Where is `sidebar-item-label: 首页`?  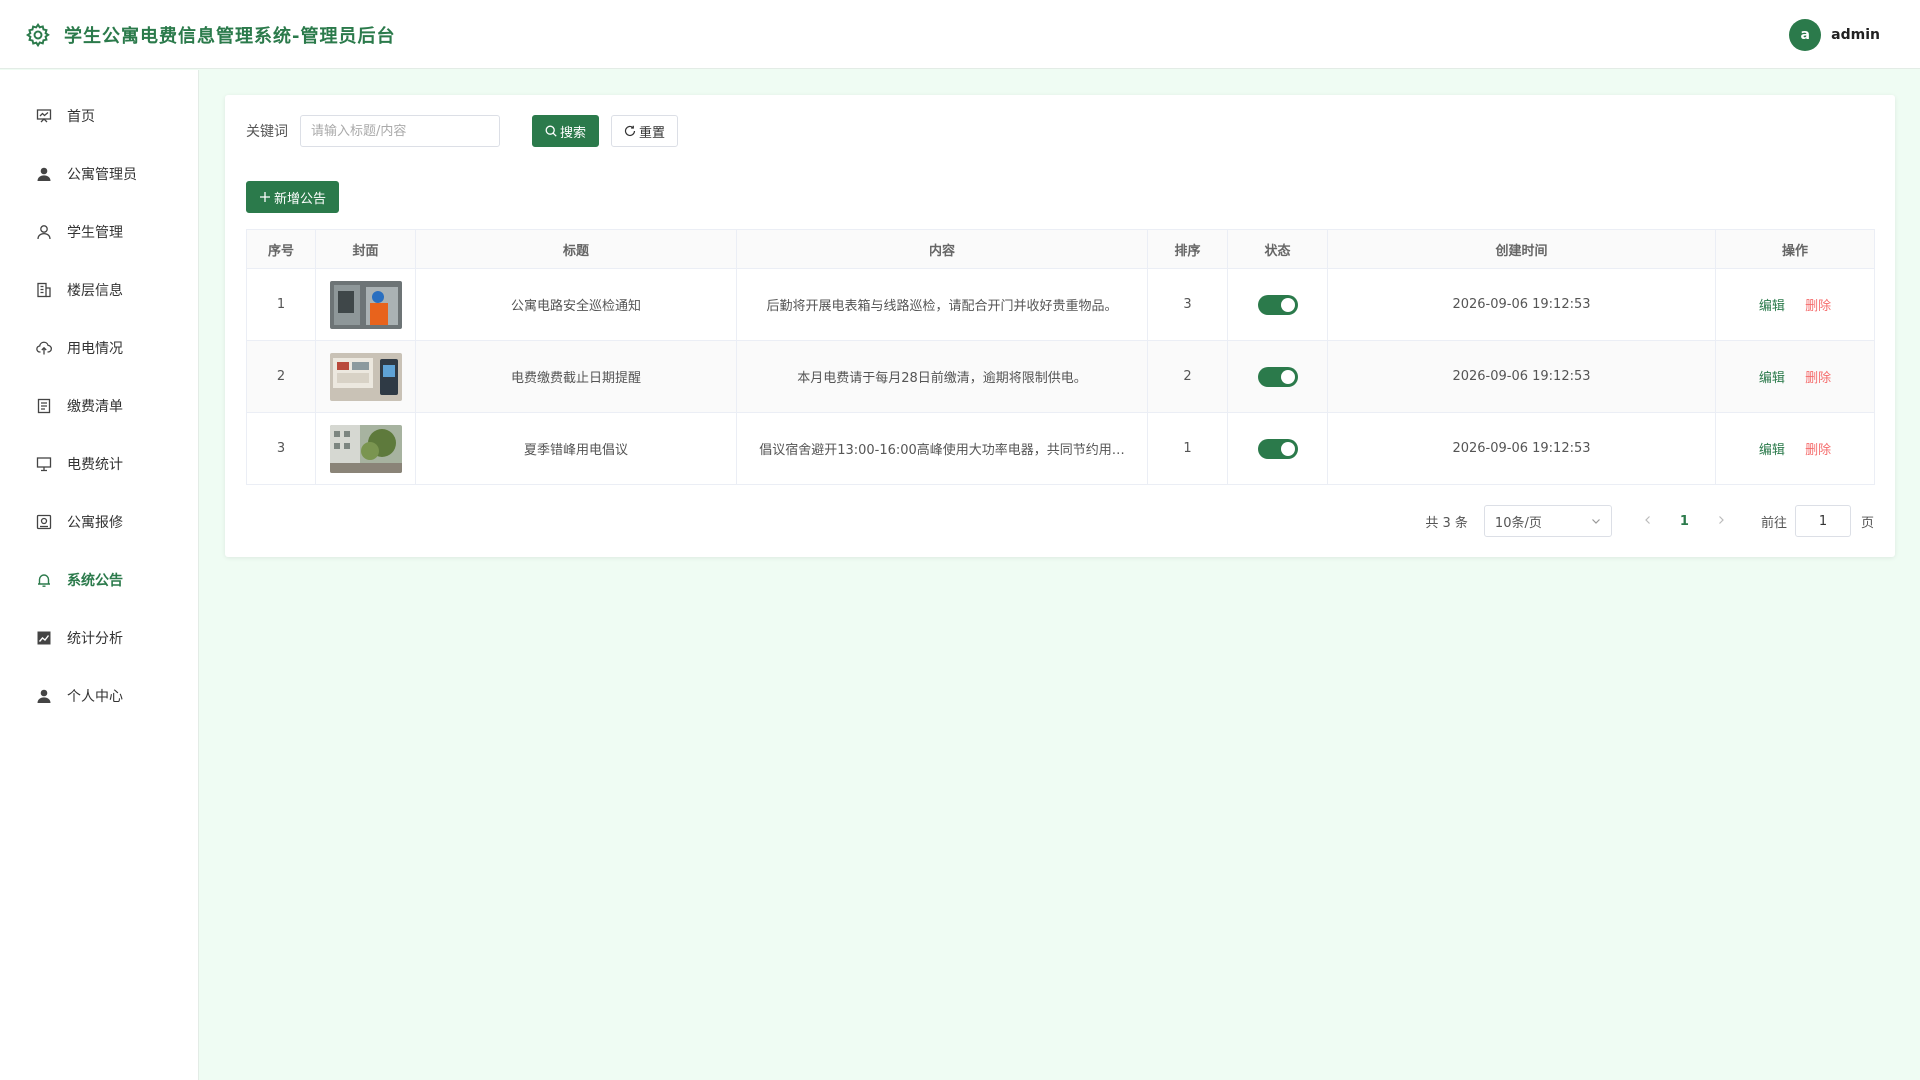
sidebar-item-label: 首页 is located at coordinates (81, 117).